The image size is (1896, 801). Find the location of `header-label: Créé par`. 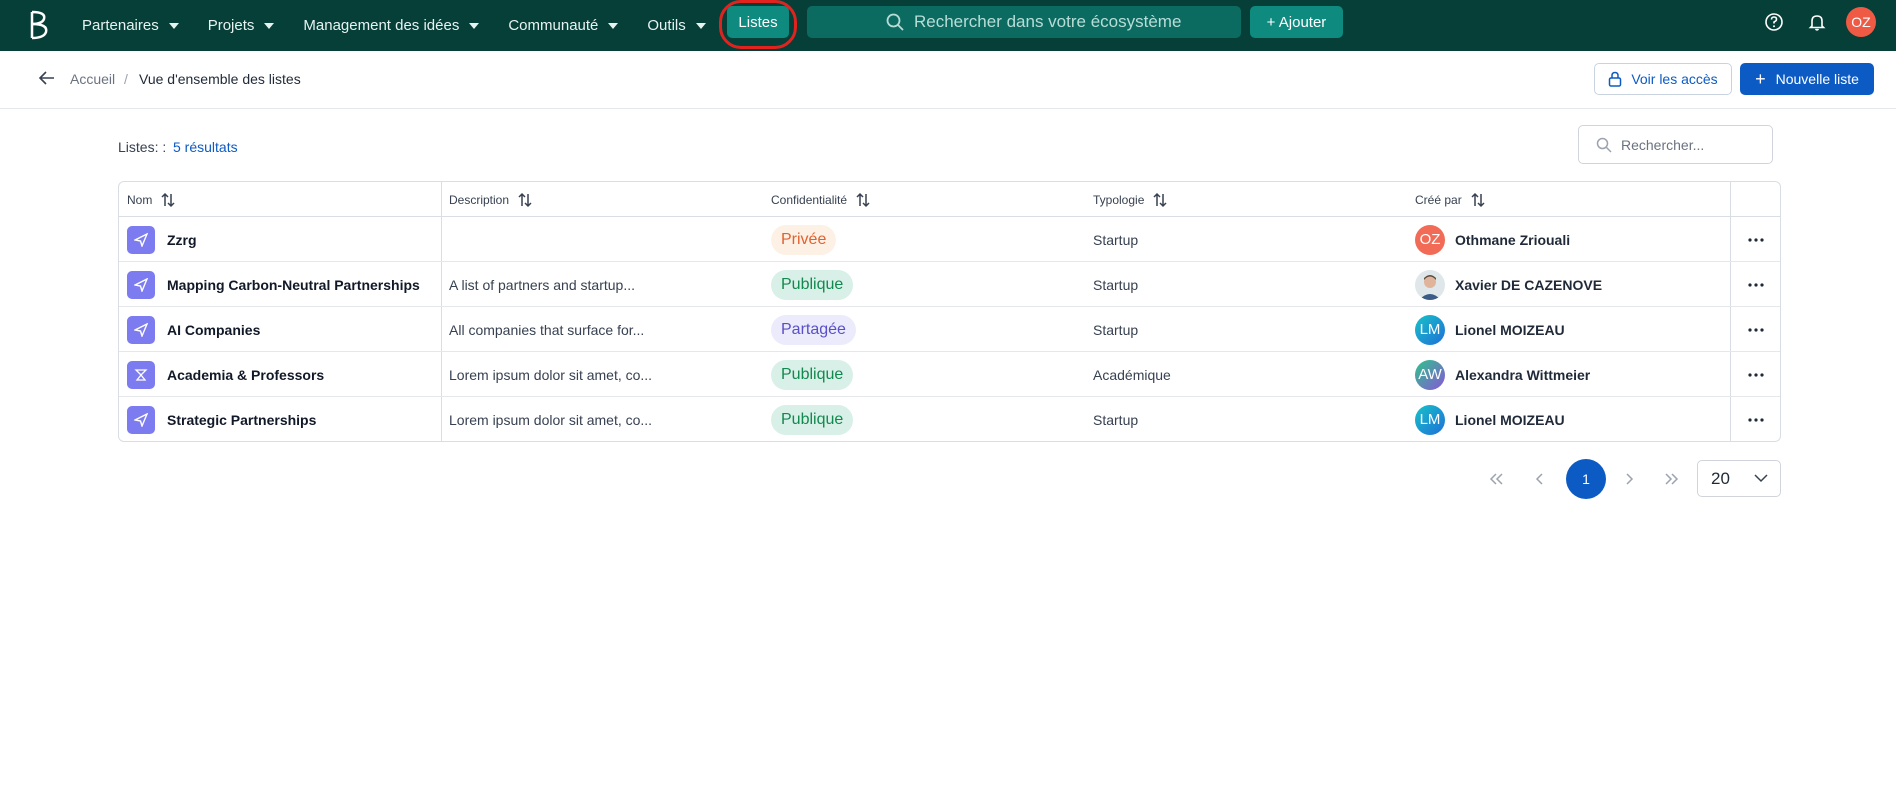

header-label: Créé par is located at coordinates (1438, 199).